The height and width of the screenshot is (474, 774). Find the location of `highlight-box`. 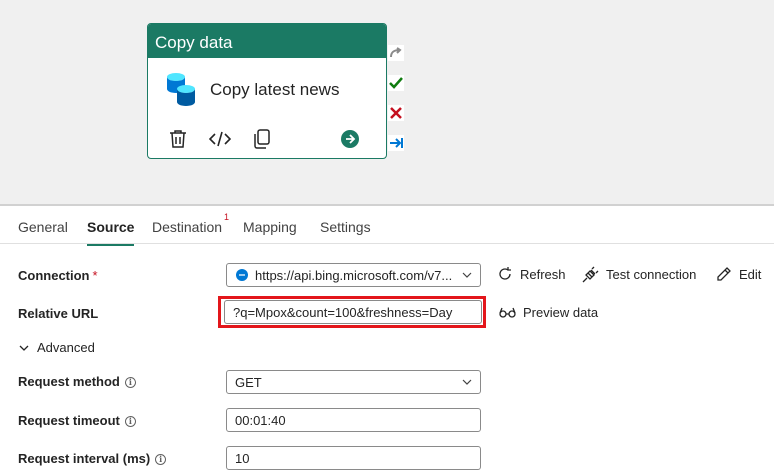

highlight-box is located at coordinates (352, 312).